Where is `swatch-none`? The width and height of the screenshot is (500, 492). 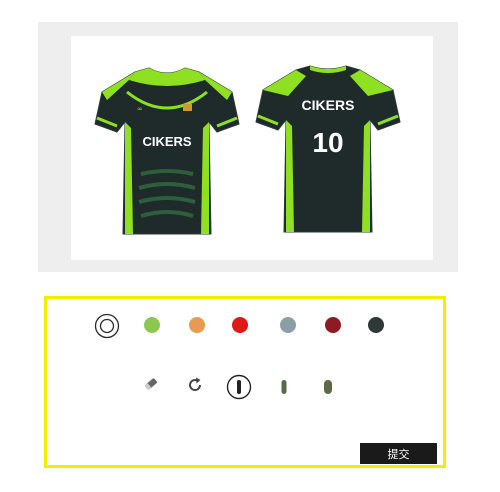 swatch-none is located at coordinates (107, 326).